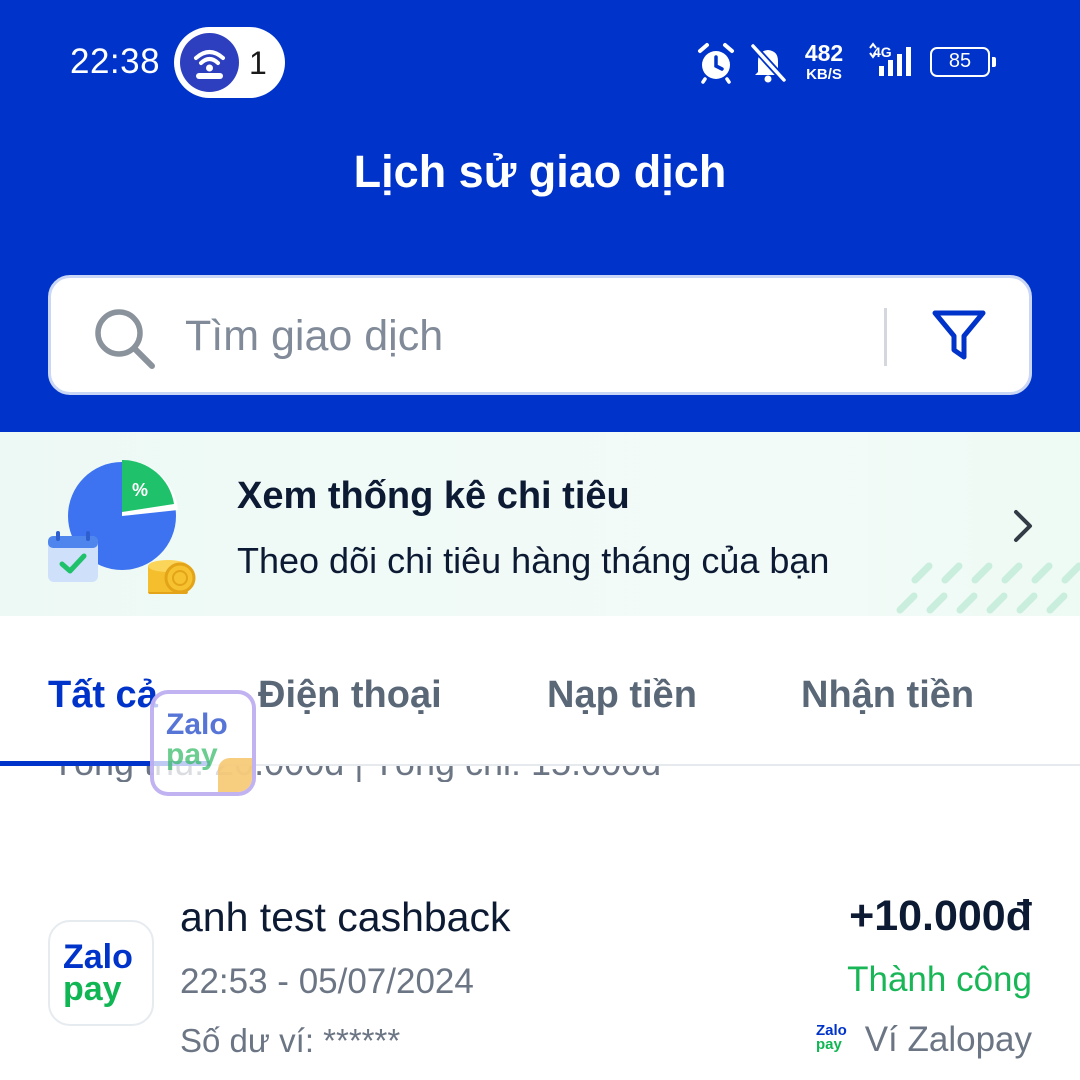  Describe the element at coordinates (824, 53) in the screenshot. I see `network-speed-value: 482` at that location.